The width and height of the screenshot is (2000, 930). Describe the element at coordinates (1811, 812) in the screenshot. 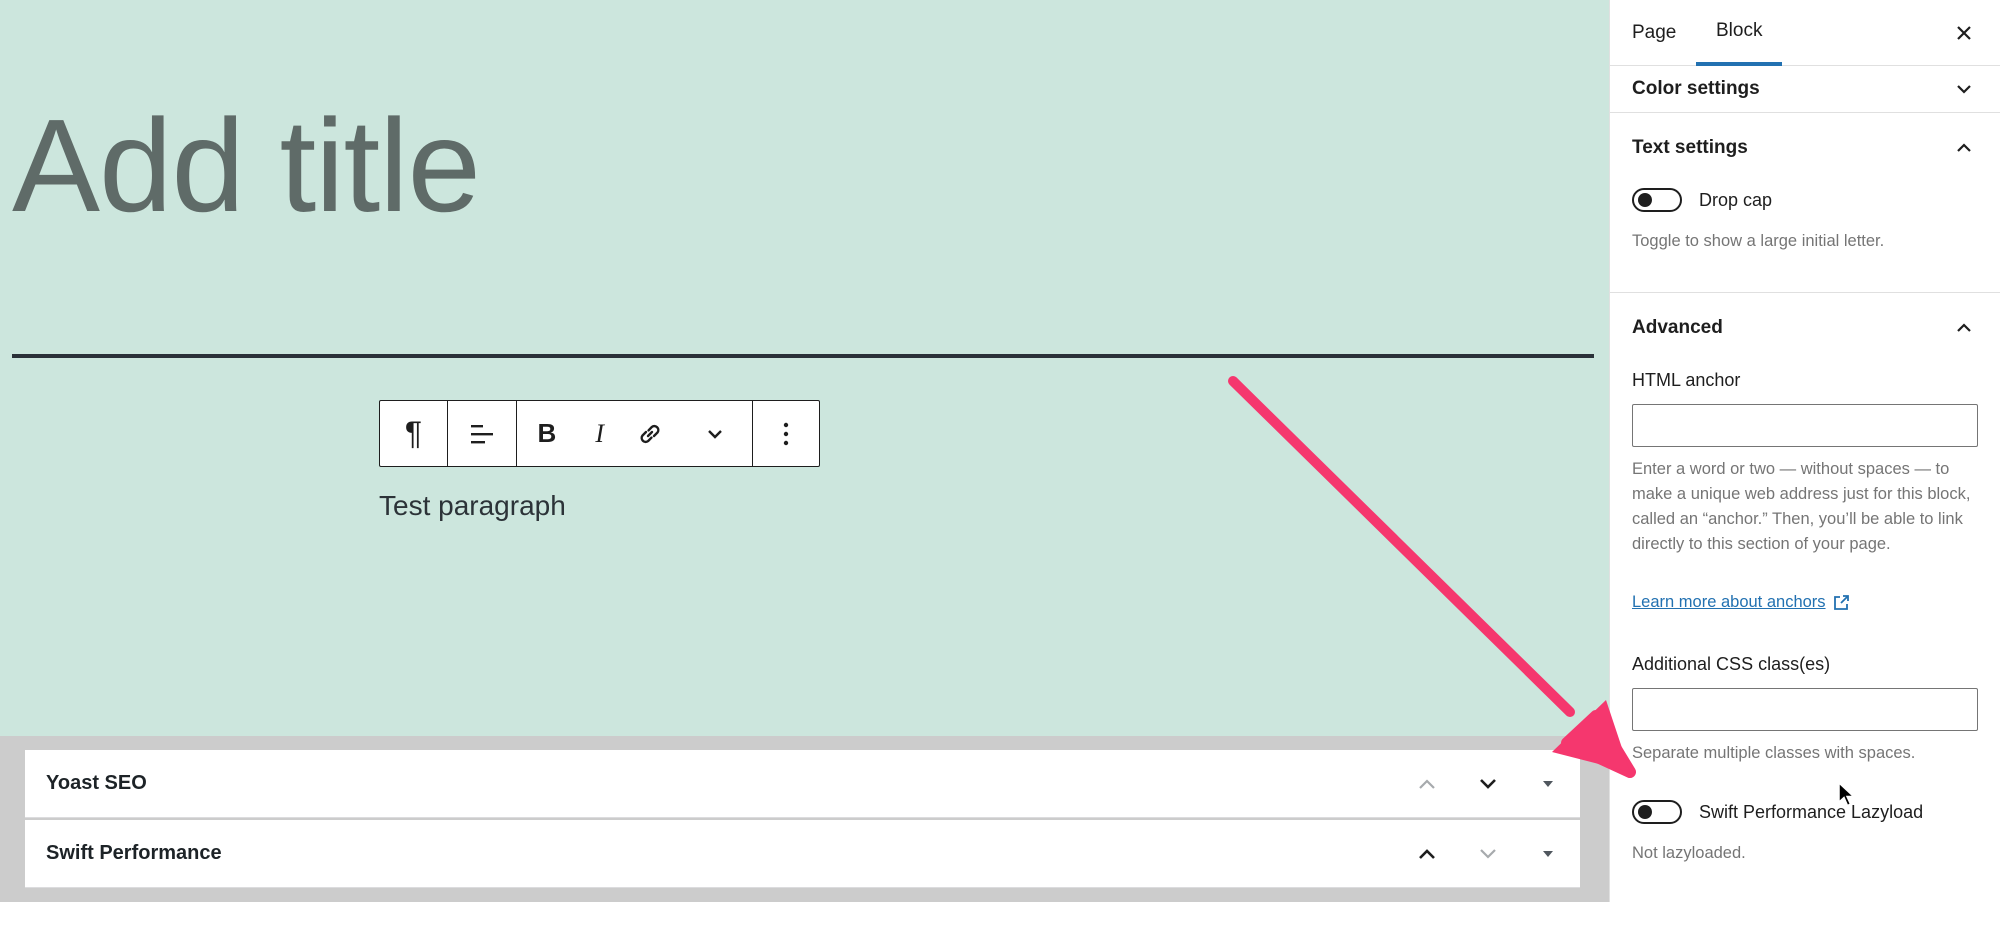

I see `swift-lazyload-label: Swift Performance Lazyload` at that location.